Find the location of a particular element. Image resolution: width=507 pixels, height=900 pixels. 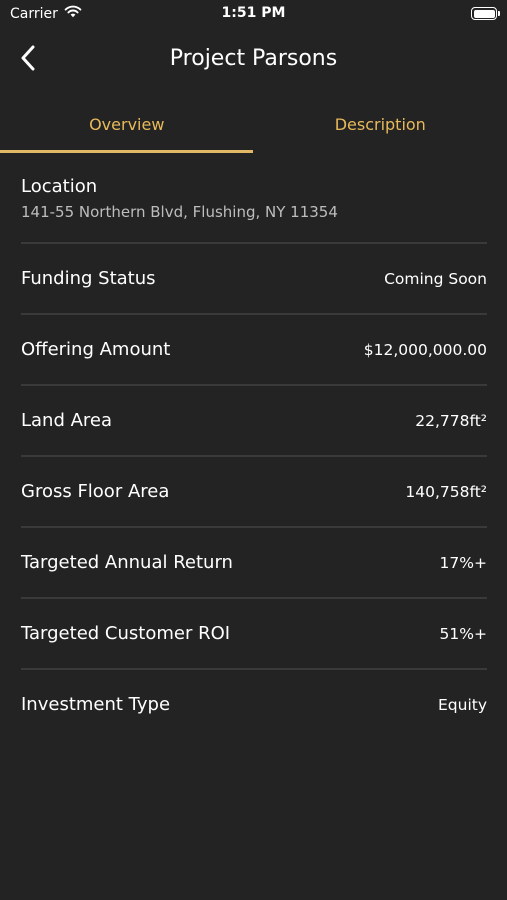

investment-type-row: Investment Type Equity is located at coordinates (253, 704).